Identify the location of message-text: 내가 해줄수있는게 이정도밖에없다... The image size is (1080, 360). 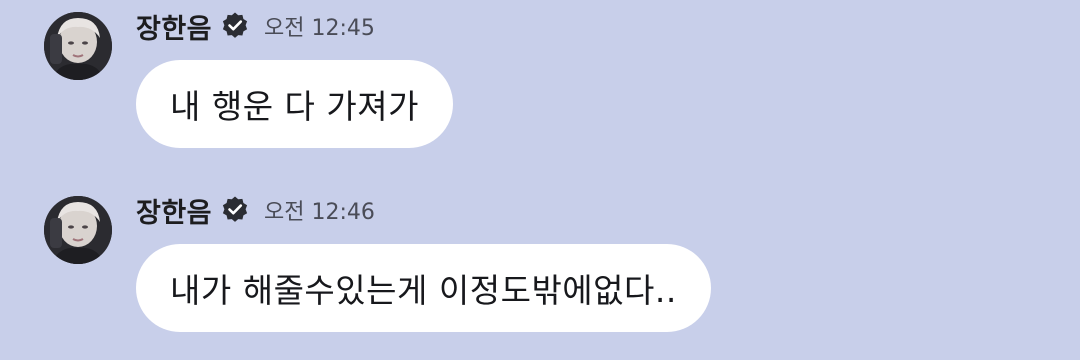
(423, 290).